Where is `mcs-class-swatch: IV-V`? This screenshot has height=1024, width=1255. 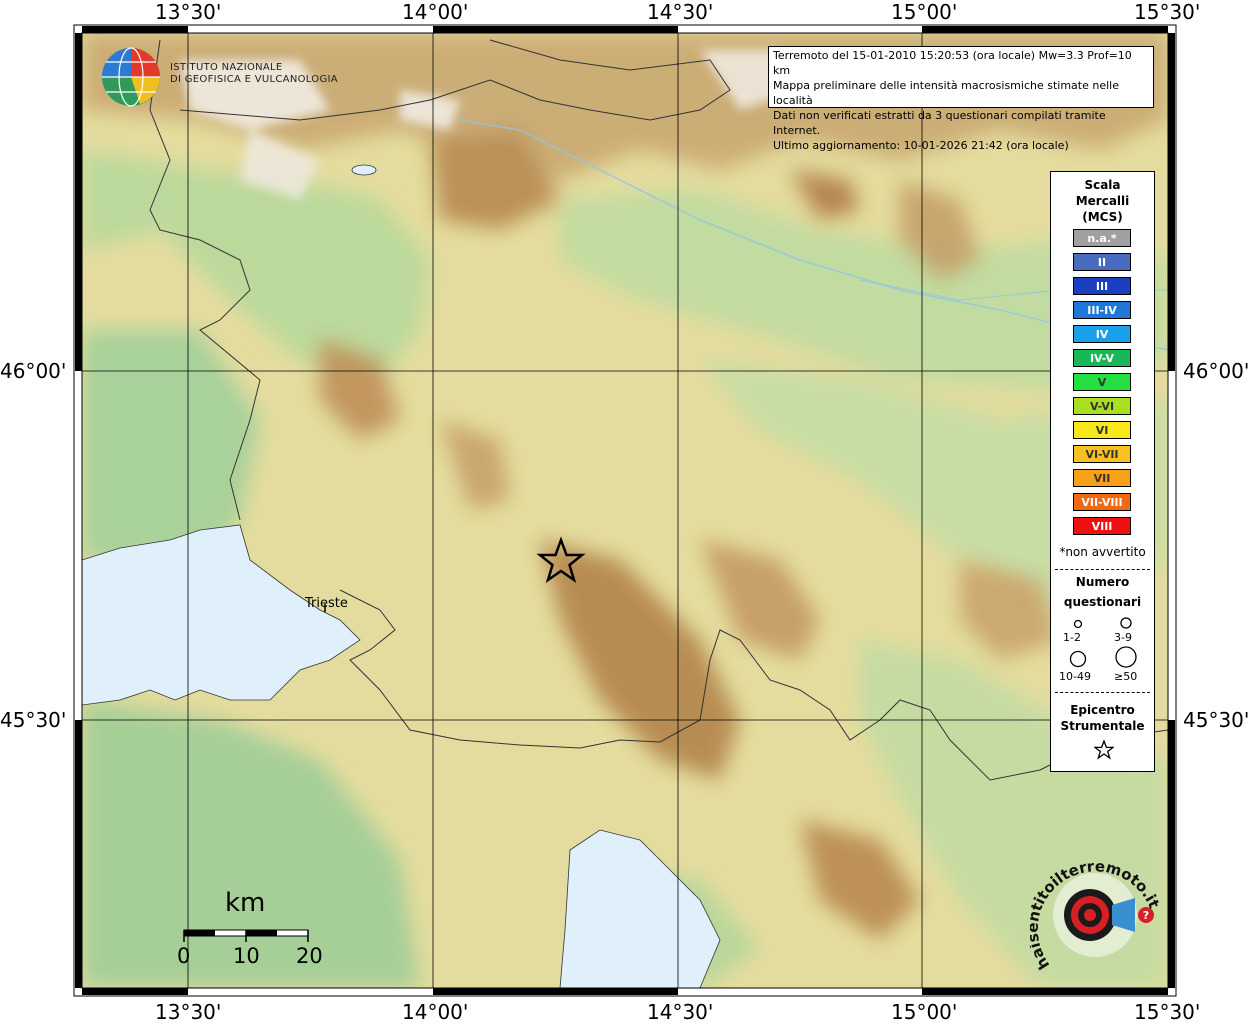 mcs-class-swatch: IV-V is located at coordinates (1102, 358).